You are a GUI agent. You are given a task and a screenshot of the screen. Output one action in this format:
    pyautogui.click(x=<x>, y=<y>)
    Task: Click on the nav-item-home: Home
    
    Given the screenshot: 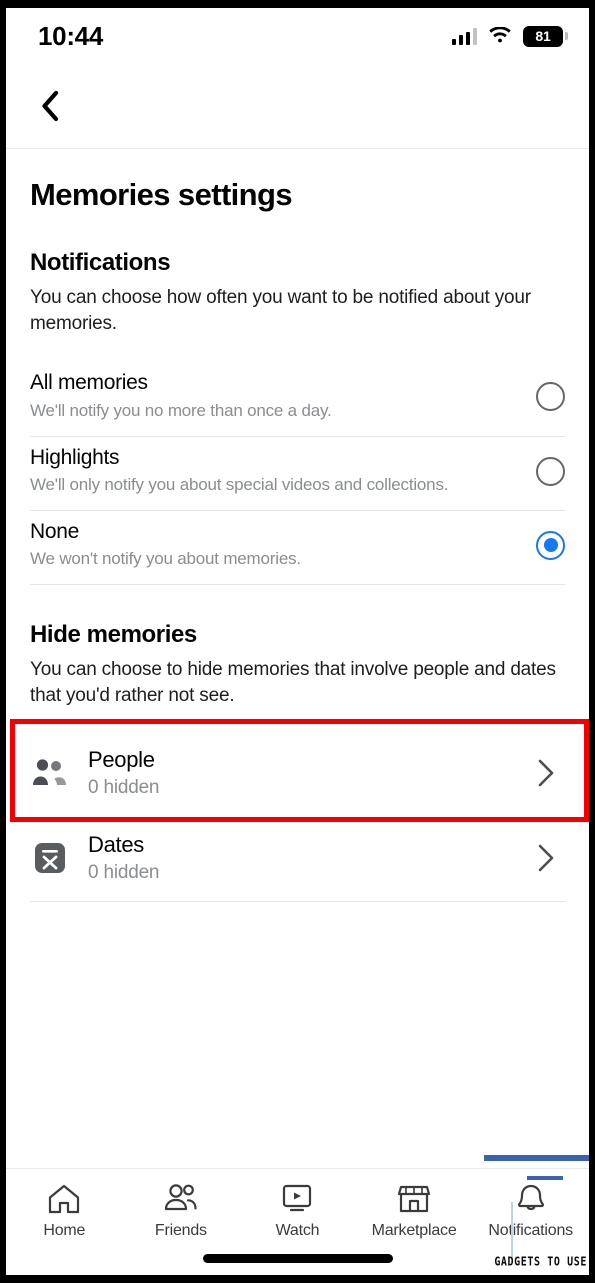 What is the action you would take?
    pyautogui.click(x=64, y=1211)
    